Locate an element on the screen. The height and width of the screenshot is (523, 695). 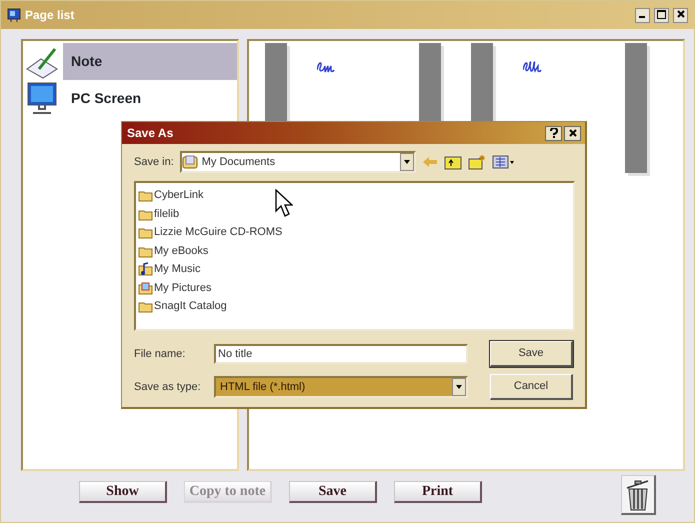
toolbar-button: Print is located at coordinates (438, 492).